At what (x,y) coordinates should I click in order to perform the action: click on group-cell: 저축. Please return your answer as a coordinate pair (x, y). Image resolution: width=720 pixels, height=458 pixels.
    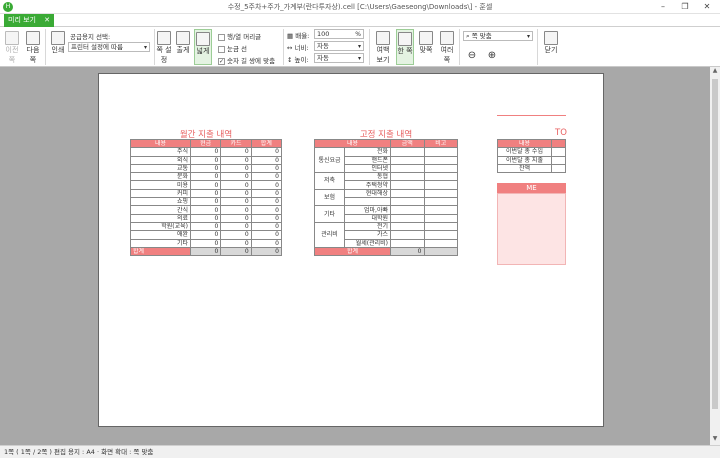
    Looking at the image, I should click on (329, 181).